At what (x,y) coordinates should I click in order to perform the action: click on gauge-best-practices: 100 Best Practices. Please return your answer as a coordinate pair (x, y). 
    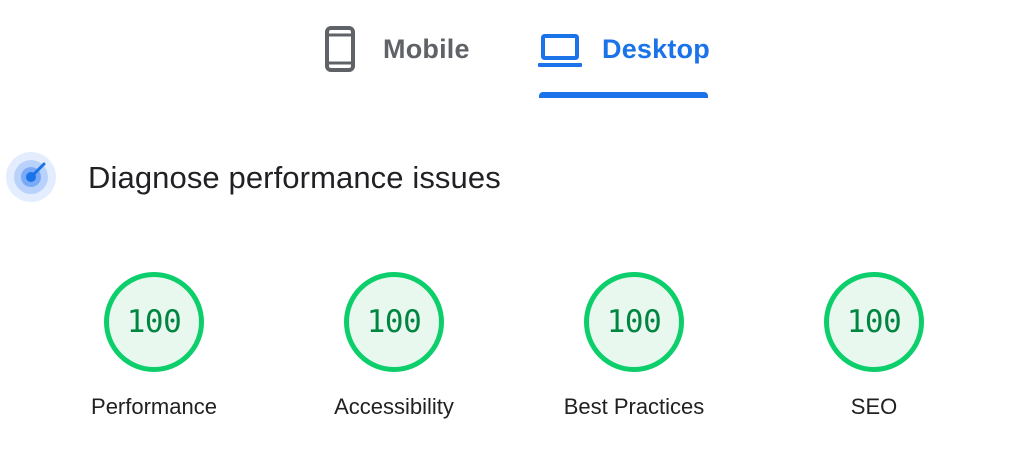
    Looking at the image, I should click on (634, 346).